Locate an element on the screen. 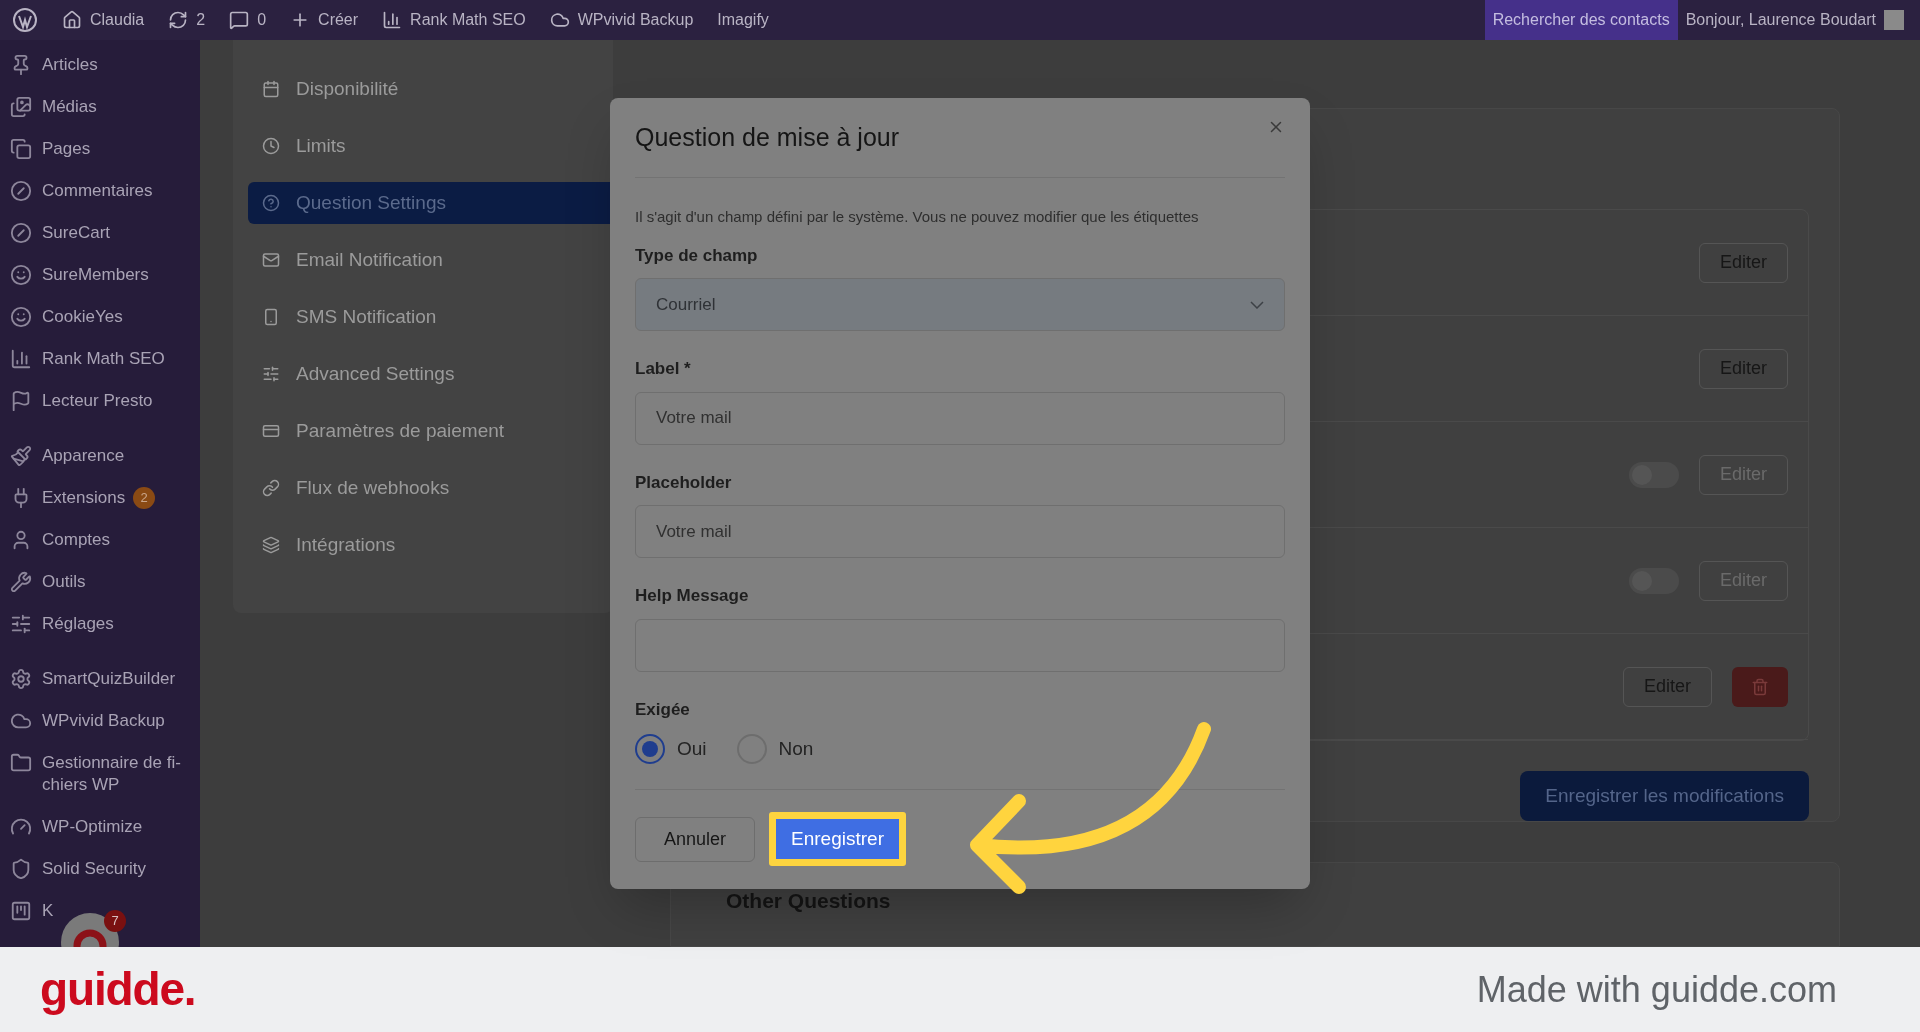 The width and height of the screenshot is (1920, 1032). admin-bar-link: Imagify is located at coordinates (743, 20).